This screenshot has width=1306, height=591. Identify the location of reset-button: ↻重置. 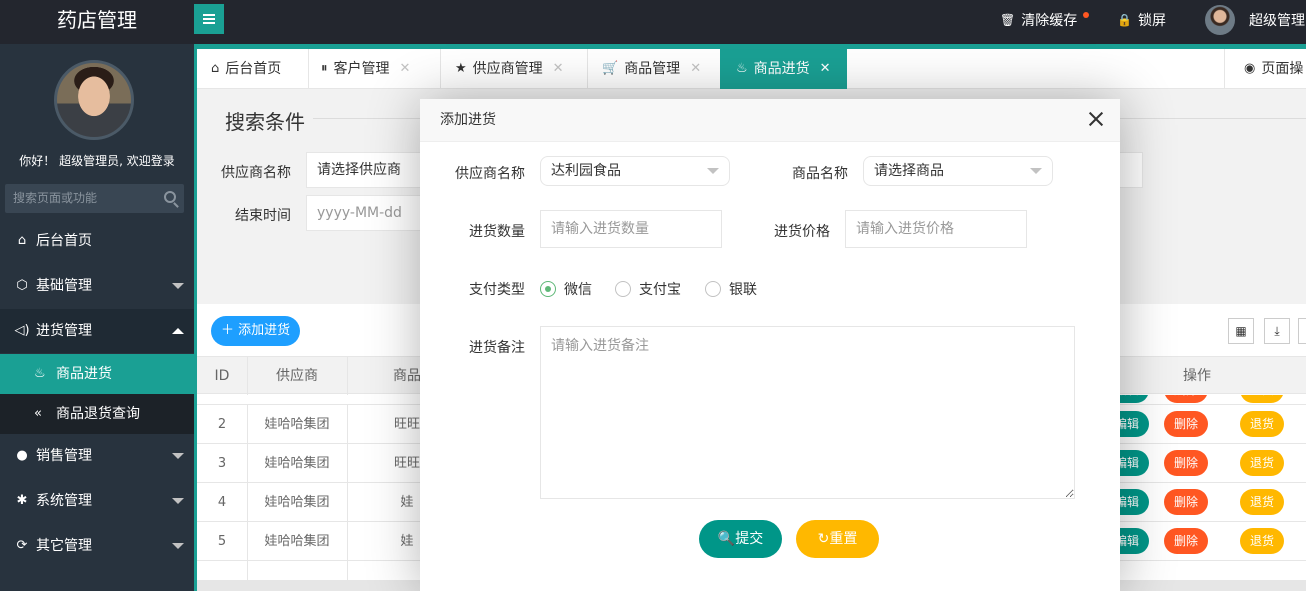
(837, 539).